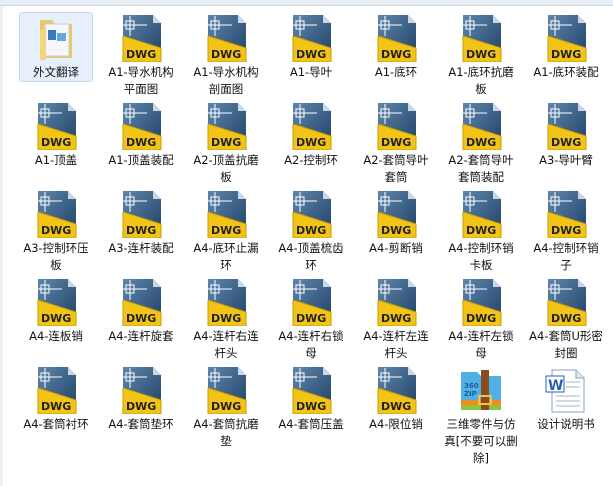 The width and height of the screenshot is (613, 486). Describe the element at coordinates (396, 424) in the screenshot. I see `file-name: A4-限位销` at that location.